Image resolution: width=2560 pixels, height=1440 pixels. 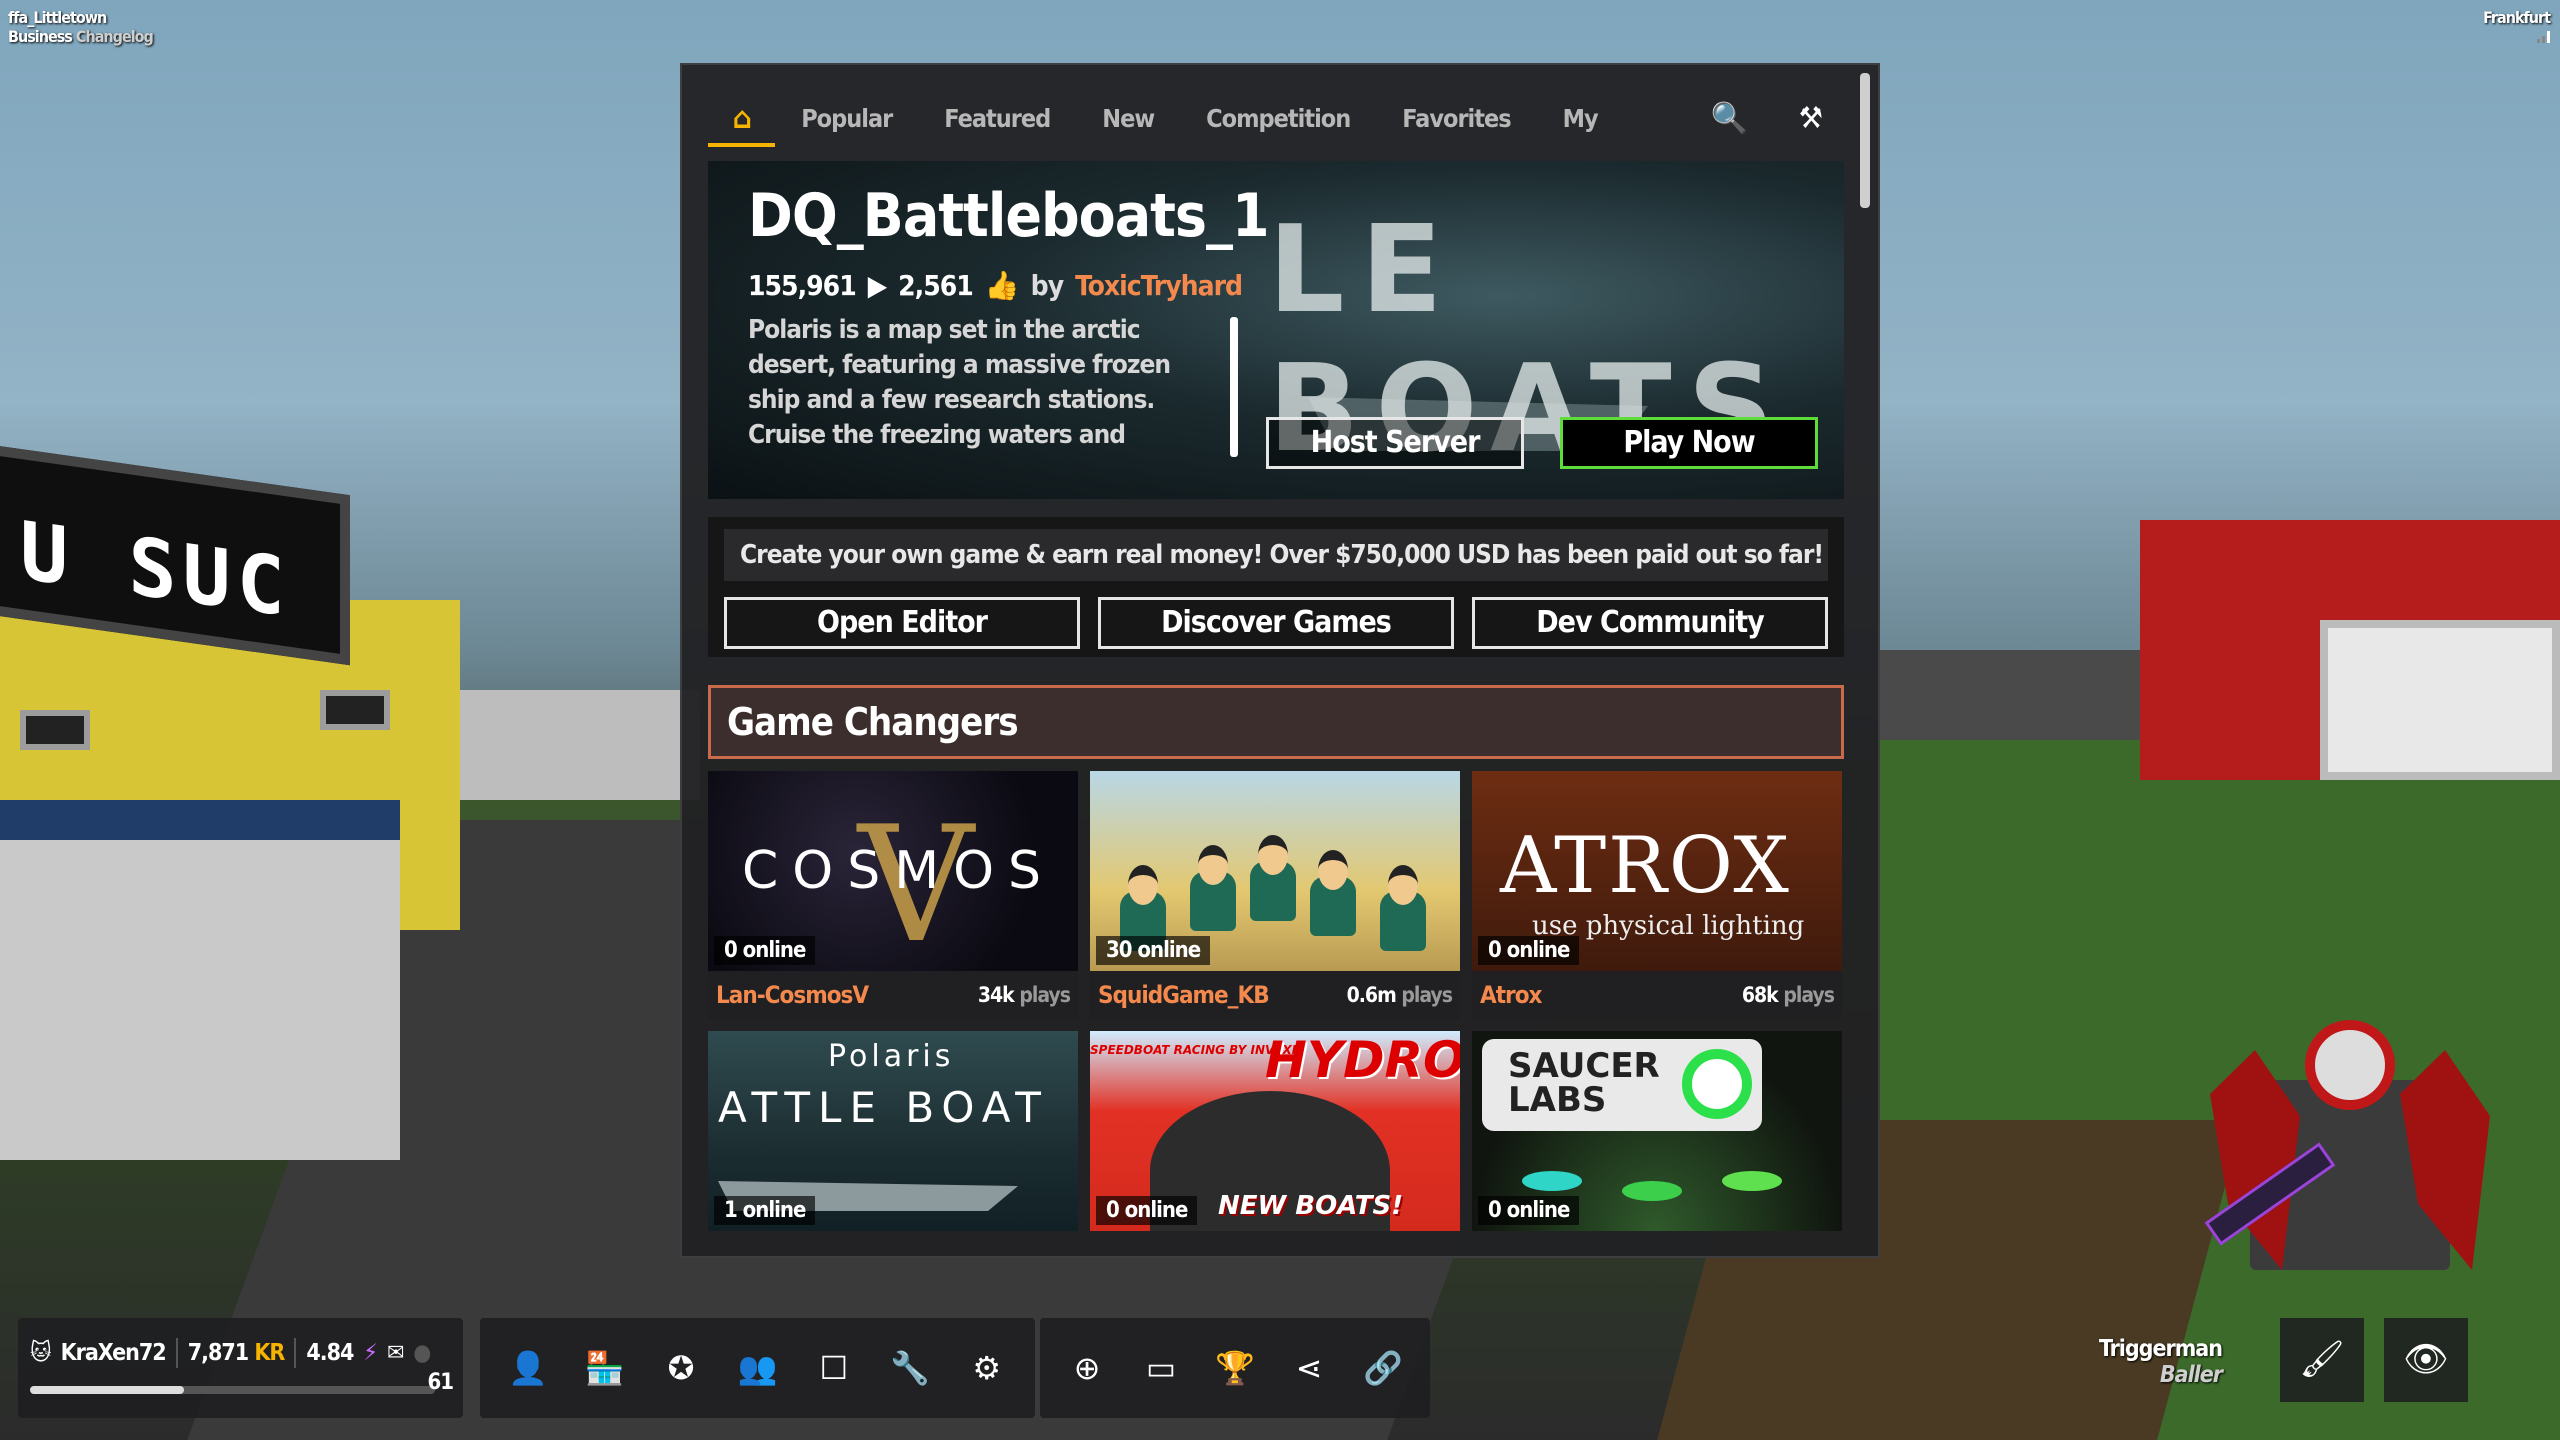 What do you see at coordinates (1611, 140) in the screenshot?
I see `tab-my-games: My Games` at bounding box center [1611, 140].